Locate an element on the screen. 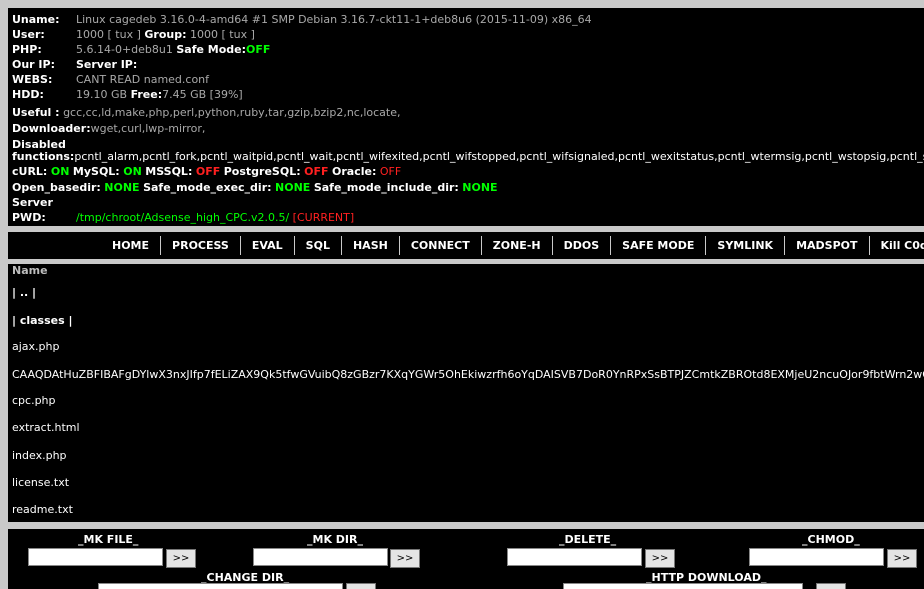 The image size is (924, 589). mk-dir-button: >> is located at coordinates (405, 558).